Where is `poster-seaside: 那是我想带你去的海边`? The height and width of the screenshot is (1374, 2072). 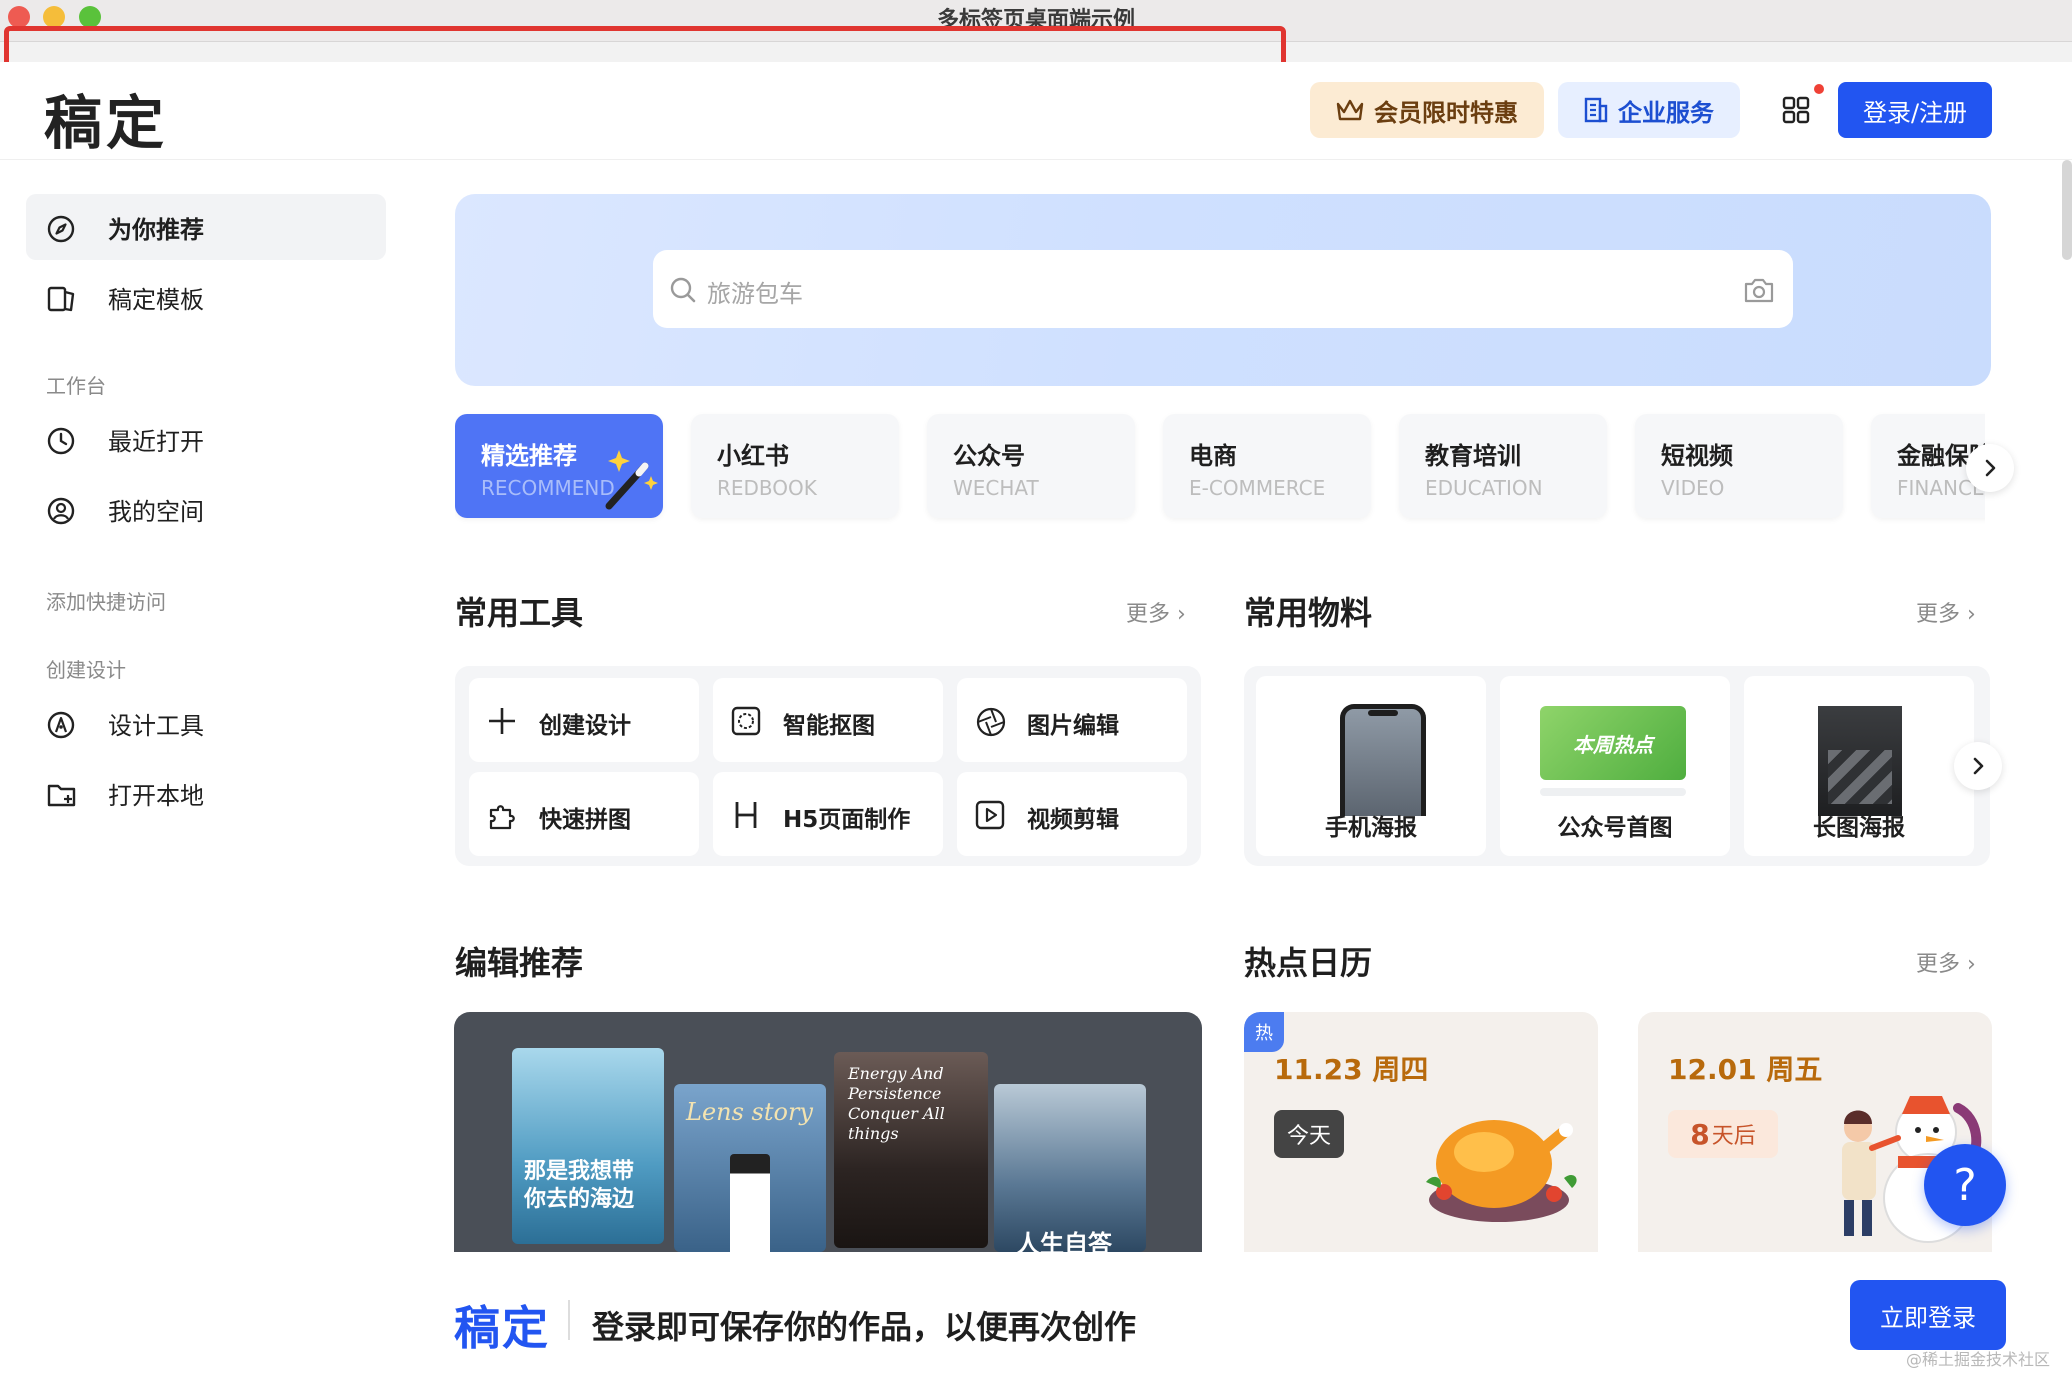 poster-seaside: 那是我想带你去的海边 is located at coordinates (588, 1146).